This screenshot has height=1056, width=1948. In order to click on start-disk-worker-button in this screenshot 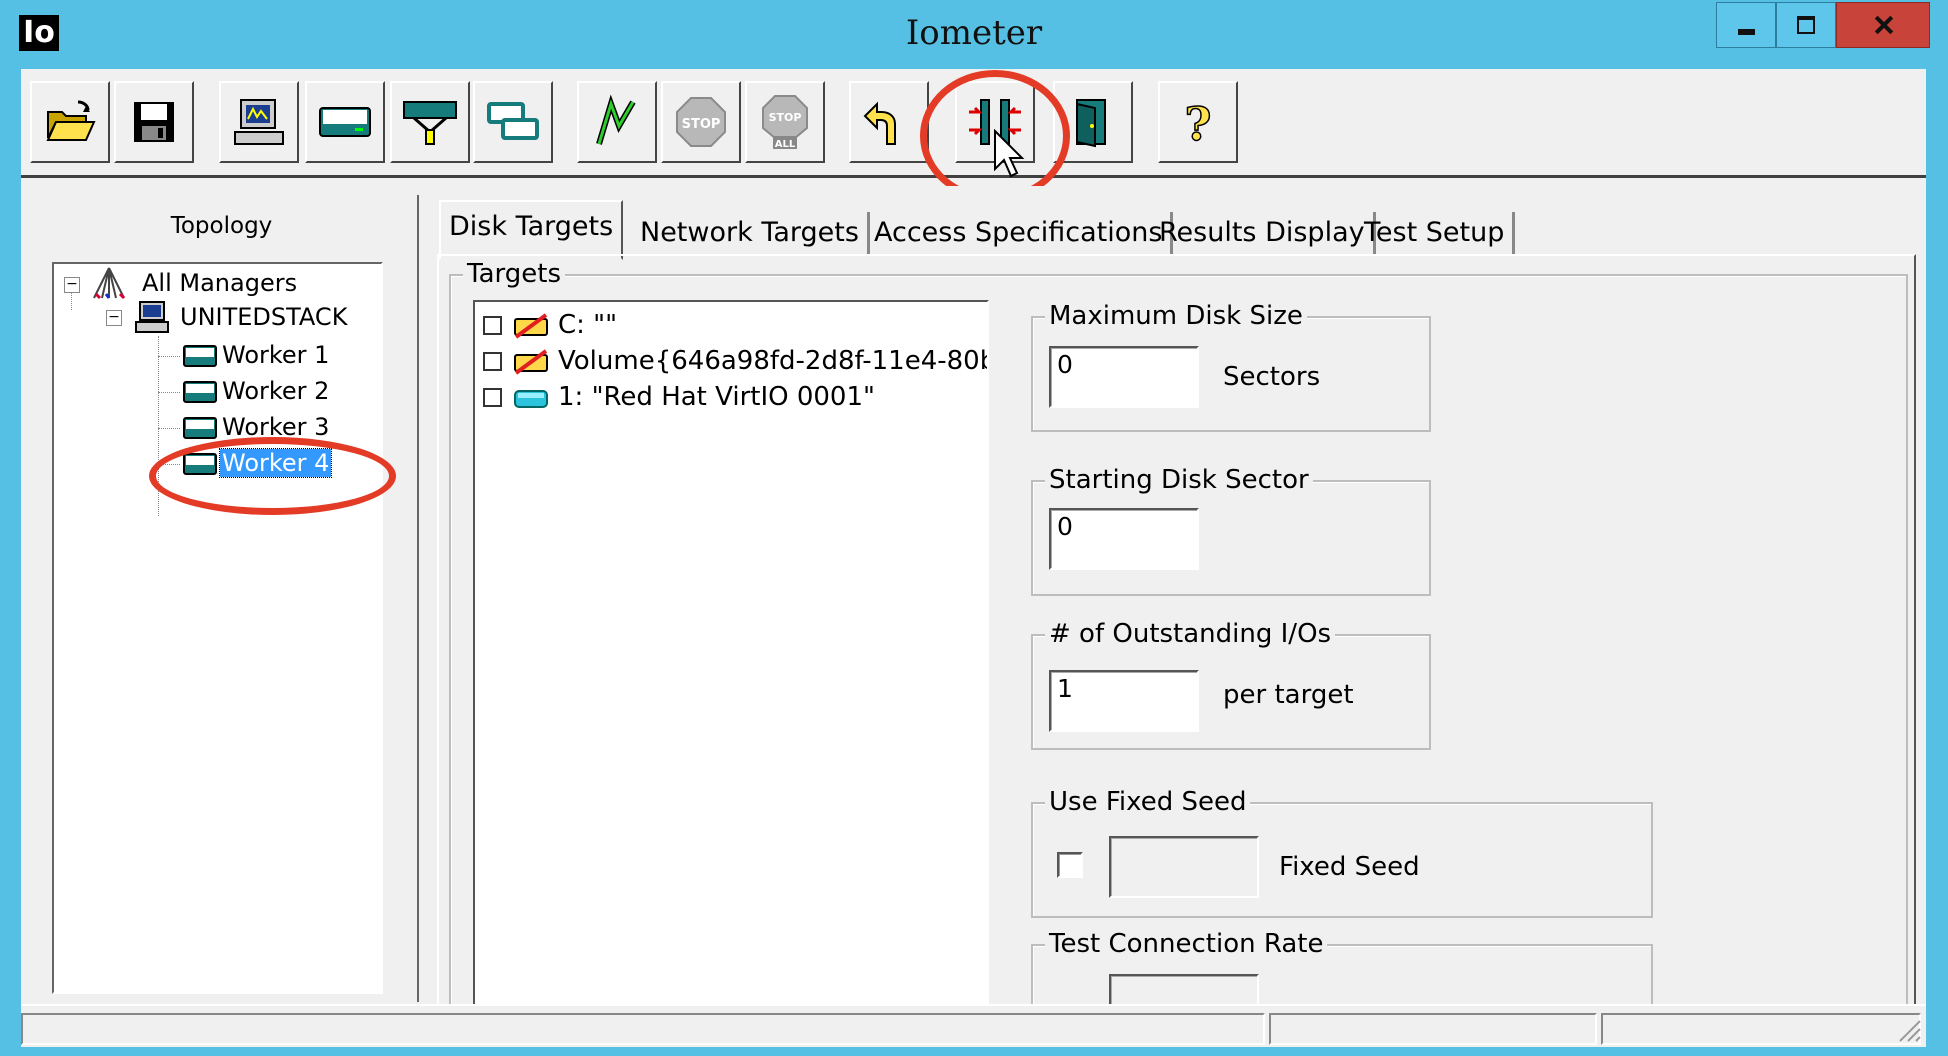, I will do `click(345, 122)`.